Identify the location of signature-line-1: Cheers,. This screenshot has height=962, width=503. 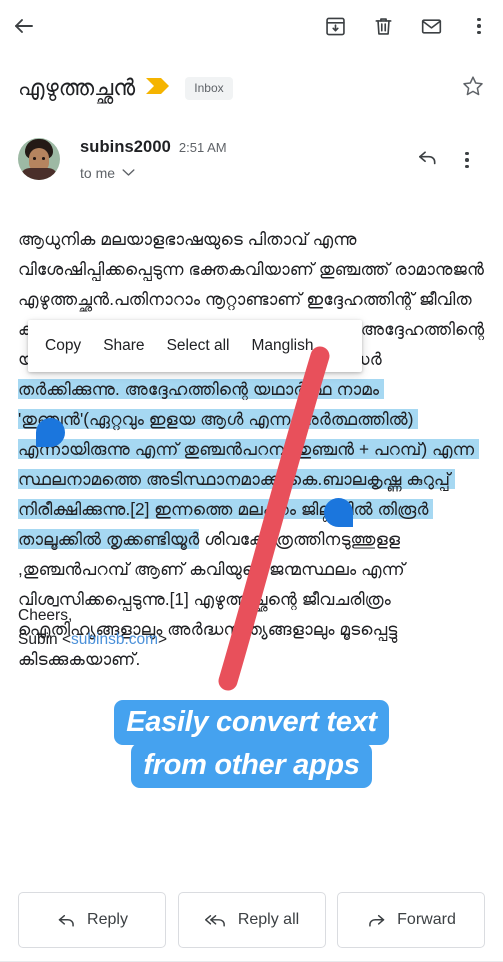
(45, 615).